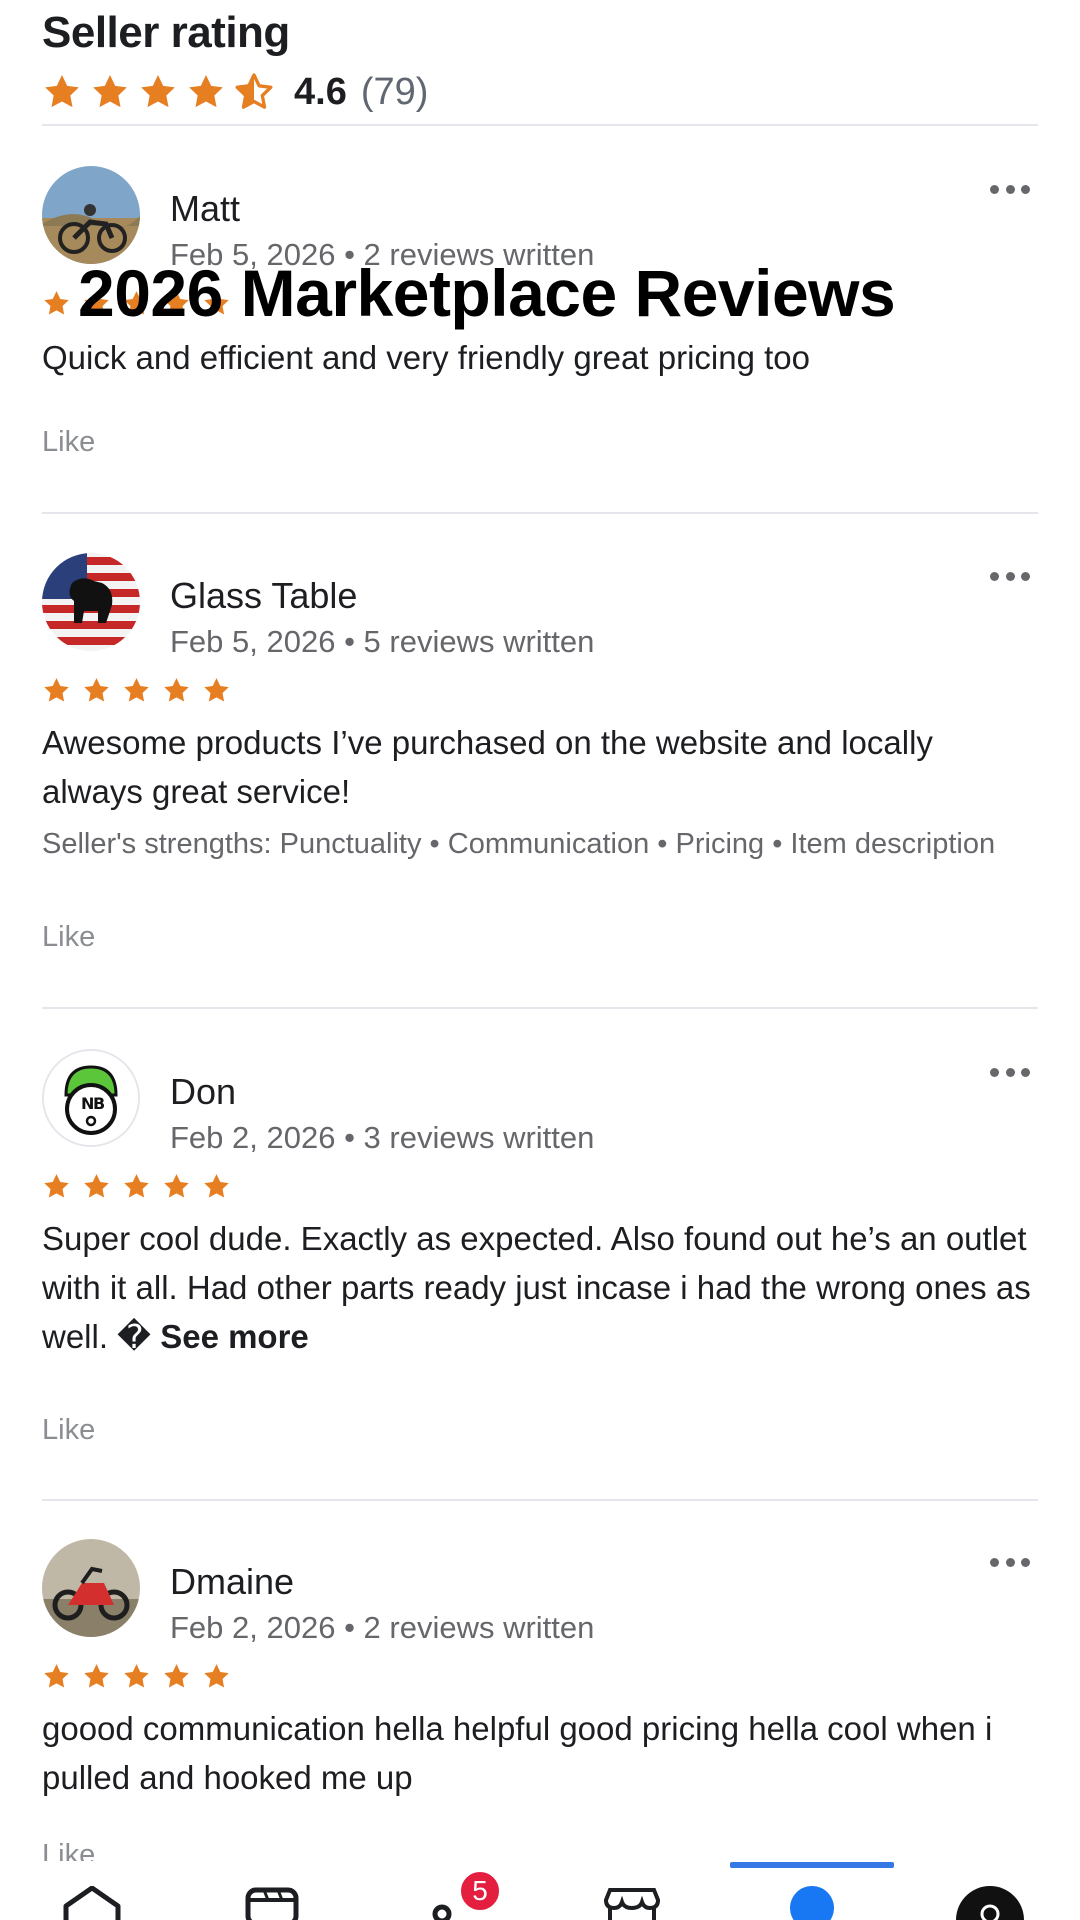  Describe the element at coordinates (382, 1627) in the screenshot. I see `review-meta: Feb 2, 2026 • 2 reviews written` at that location.